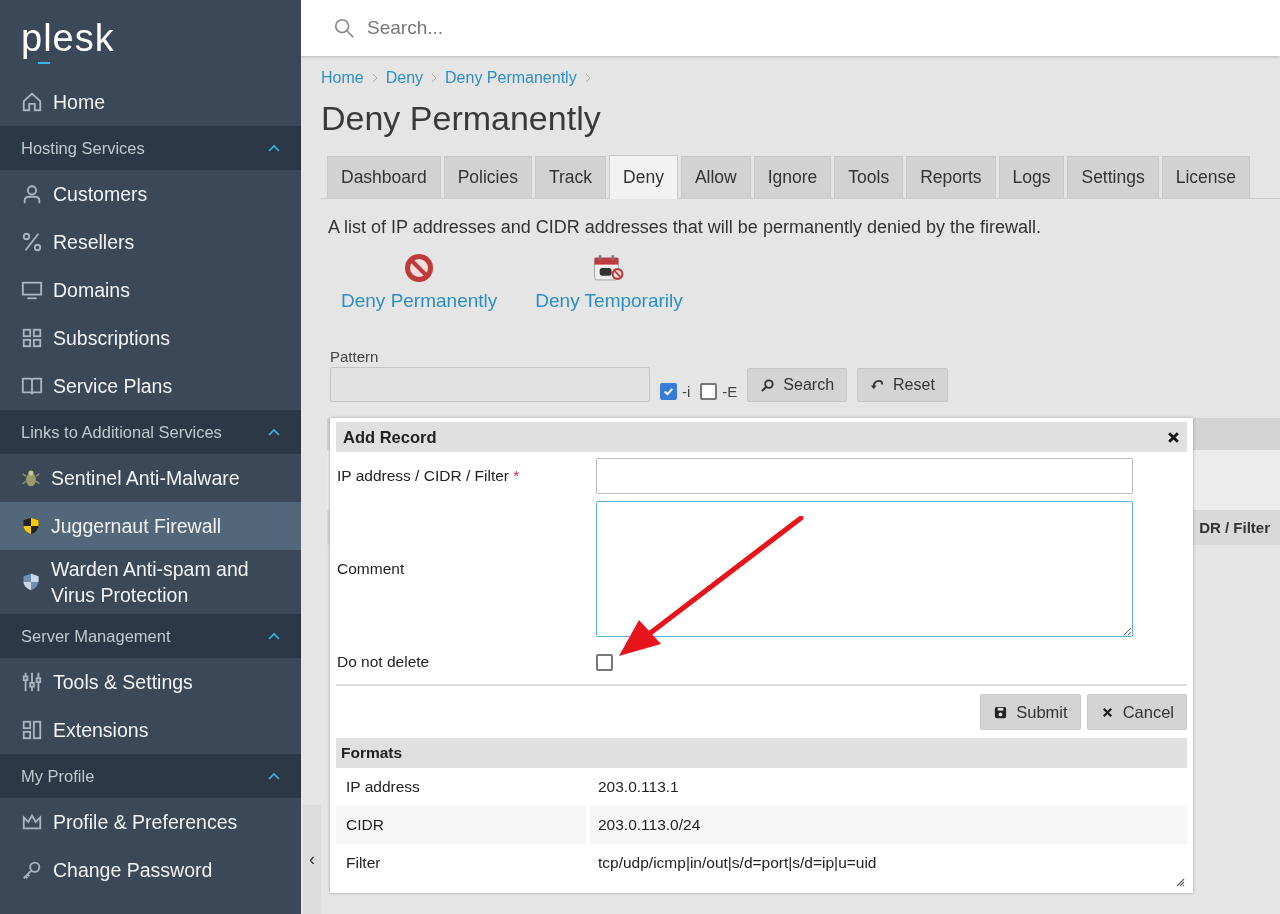 The image size is (1280, 914). What do you see at coordinates (32, 386) in the screenshot?
I see `book-icon` at bounding box center [32, 386].